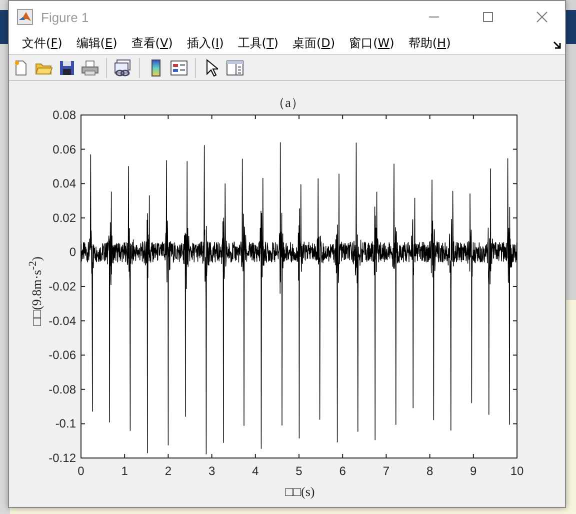 The height and width of the screenshot is (514, 576). I want to click on y-tick-label: -0.02, so click(62, 287).